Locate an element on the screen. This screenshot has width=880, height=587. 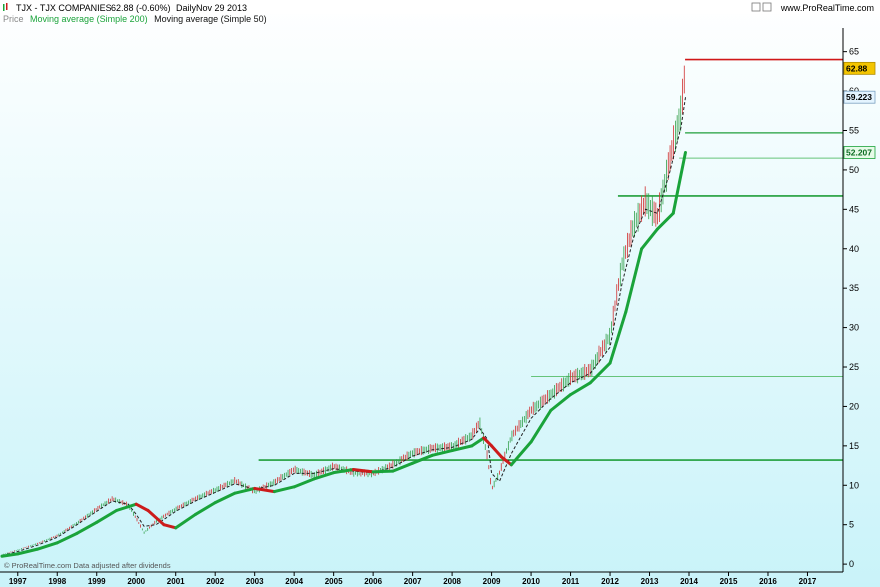
y-tick-label: 20 is located at coordinates (854, 406).